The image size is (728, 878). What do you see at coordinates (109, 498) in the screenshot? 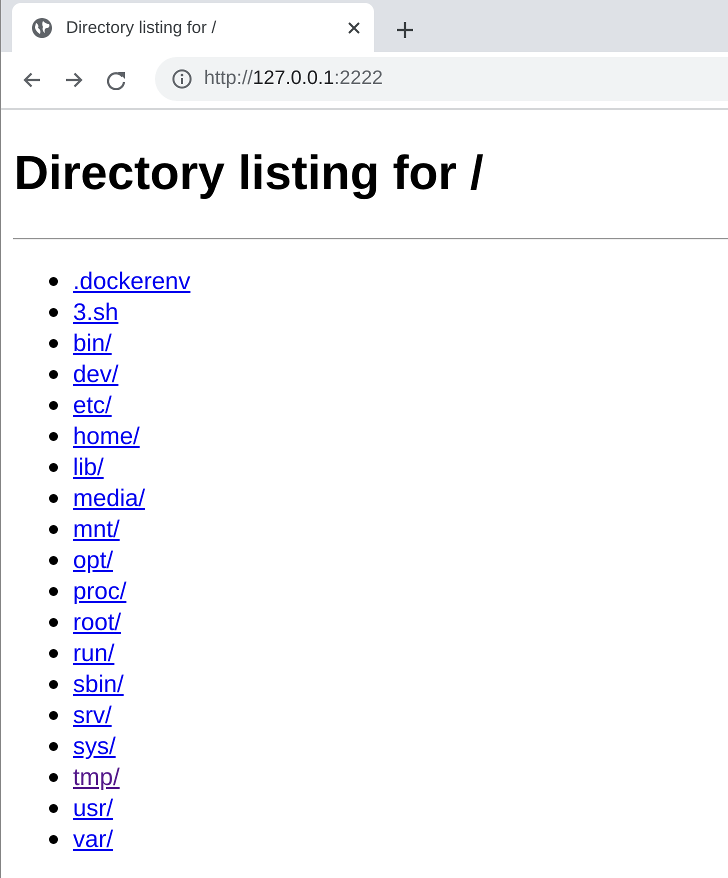
I see `entry-link: media/` at bounding box center [109, 498].